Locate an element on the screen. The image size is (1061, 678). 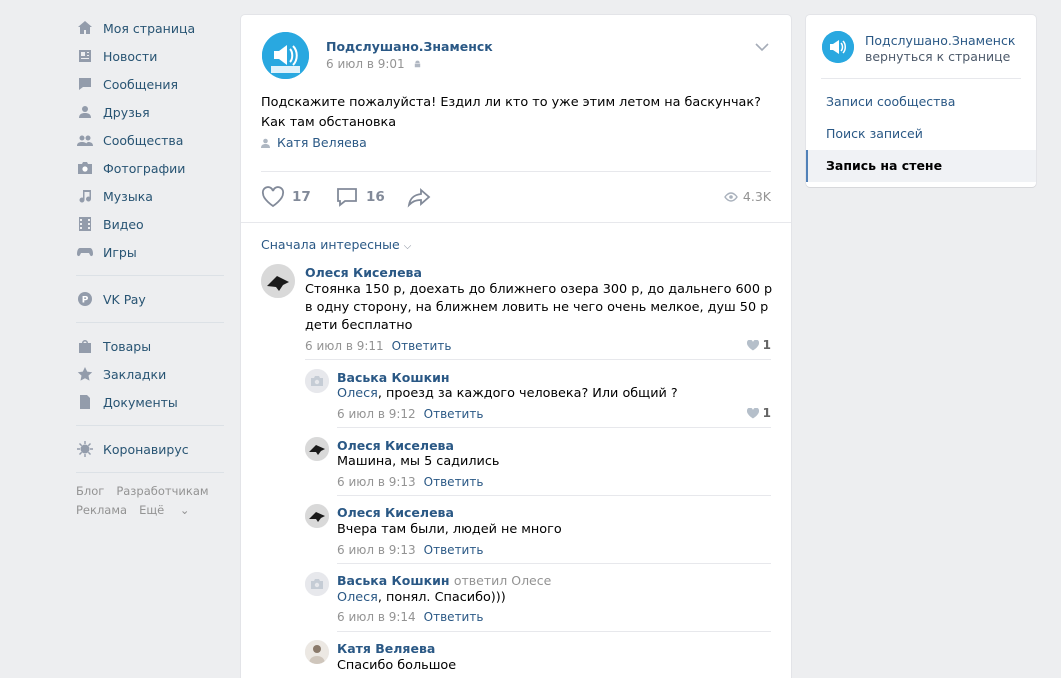
games-icon is located at coordinates (84, 252).